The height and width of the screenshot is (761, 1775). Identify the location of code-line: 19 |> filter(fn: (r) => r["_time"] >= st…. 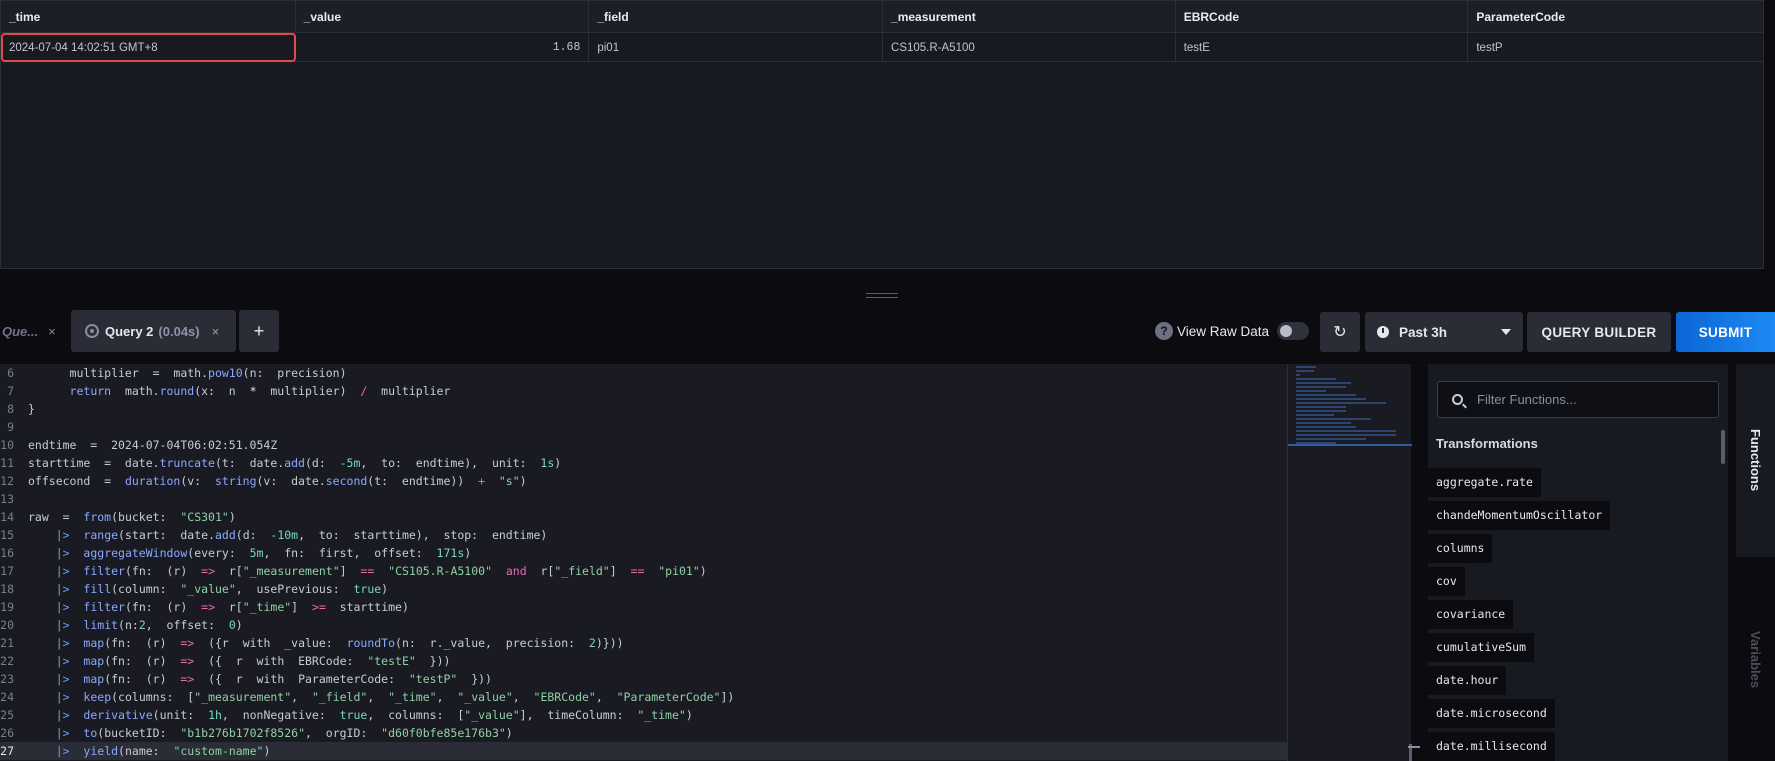
(204, 607).